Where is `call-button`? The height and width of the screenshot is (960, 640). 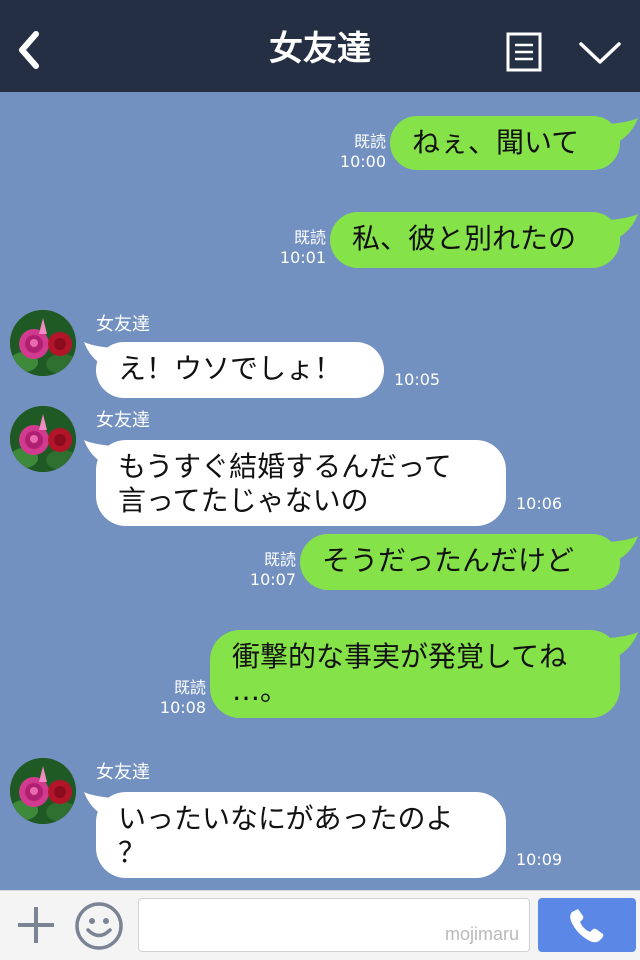 call-button is located at coordinates (587, 925).